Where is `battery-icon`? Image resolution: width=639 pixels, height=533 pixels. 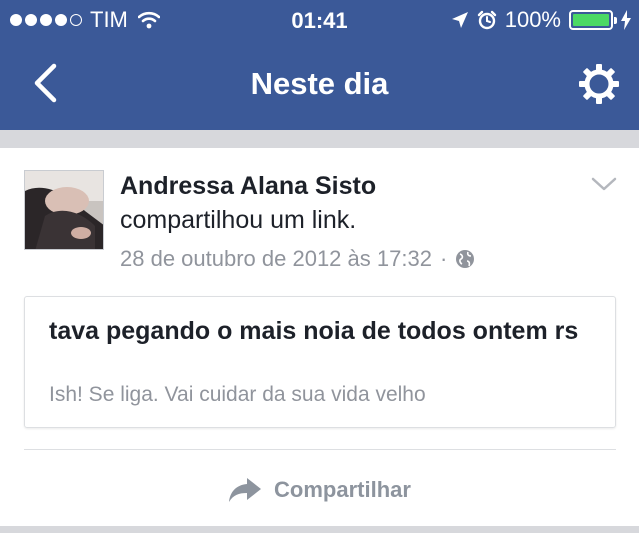
battery-icon is located at coordinates (593, 20).